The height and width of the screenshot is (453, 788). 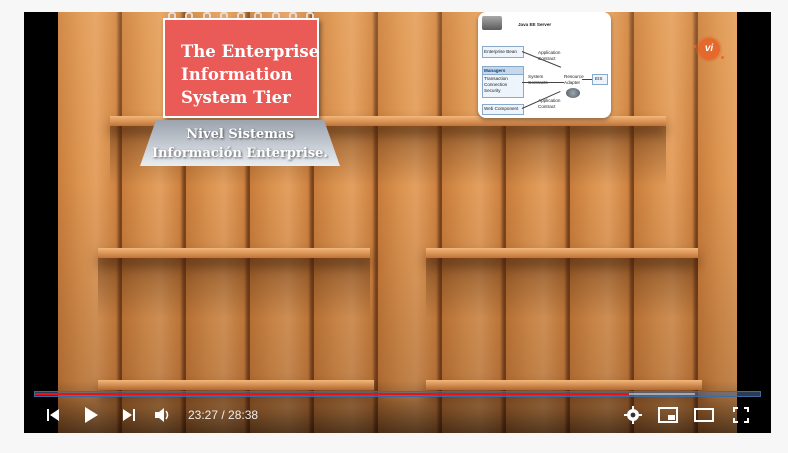 What do you see at coordinates (709, 49) in the screenshot?
I see `channel-logo: vi` at bounding box center [709, 49].